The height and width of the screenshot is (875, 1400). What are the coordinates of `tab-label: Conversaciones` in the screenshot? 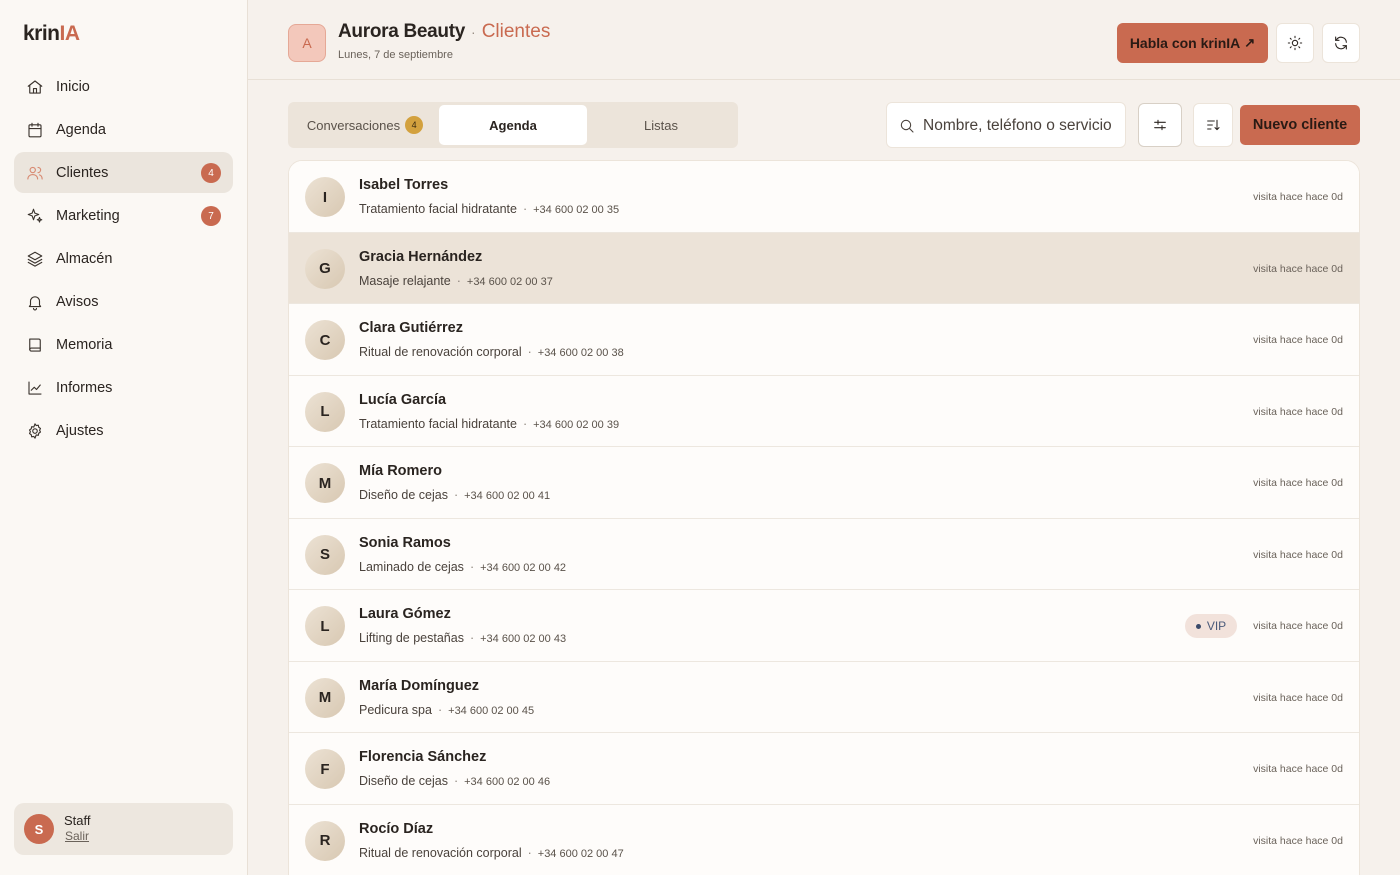 It's located at (353, 125).